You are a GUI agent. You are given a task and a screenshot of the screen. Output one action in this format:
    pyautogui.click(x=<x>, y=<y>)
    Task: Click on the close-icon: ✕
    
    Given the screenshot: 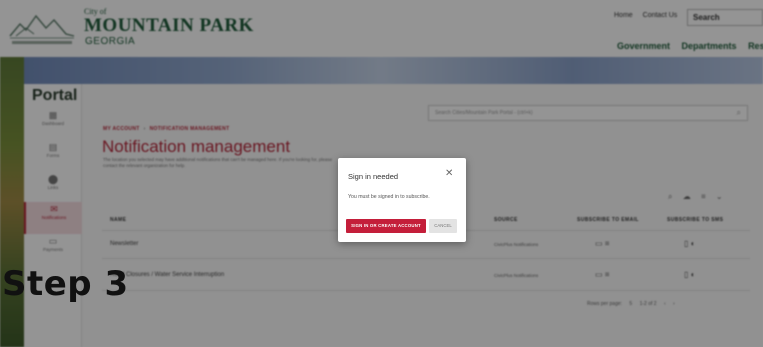 What is the action you would take?
    pyautogui.click(x=449, y=174)
    